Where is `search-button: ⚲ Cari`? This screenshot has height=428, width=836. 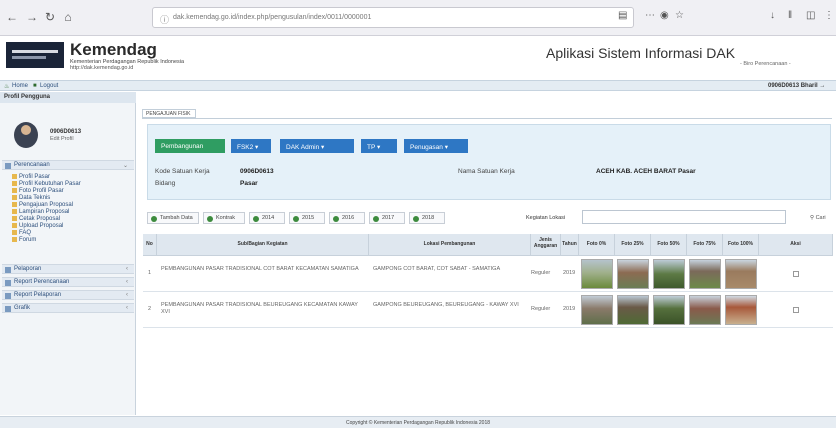
search-button: ⚲ Cari is located at coordinates (818, 218).